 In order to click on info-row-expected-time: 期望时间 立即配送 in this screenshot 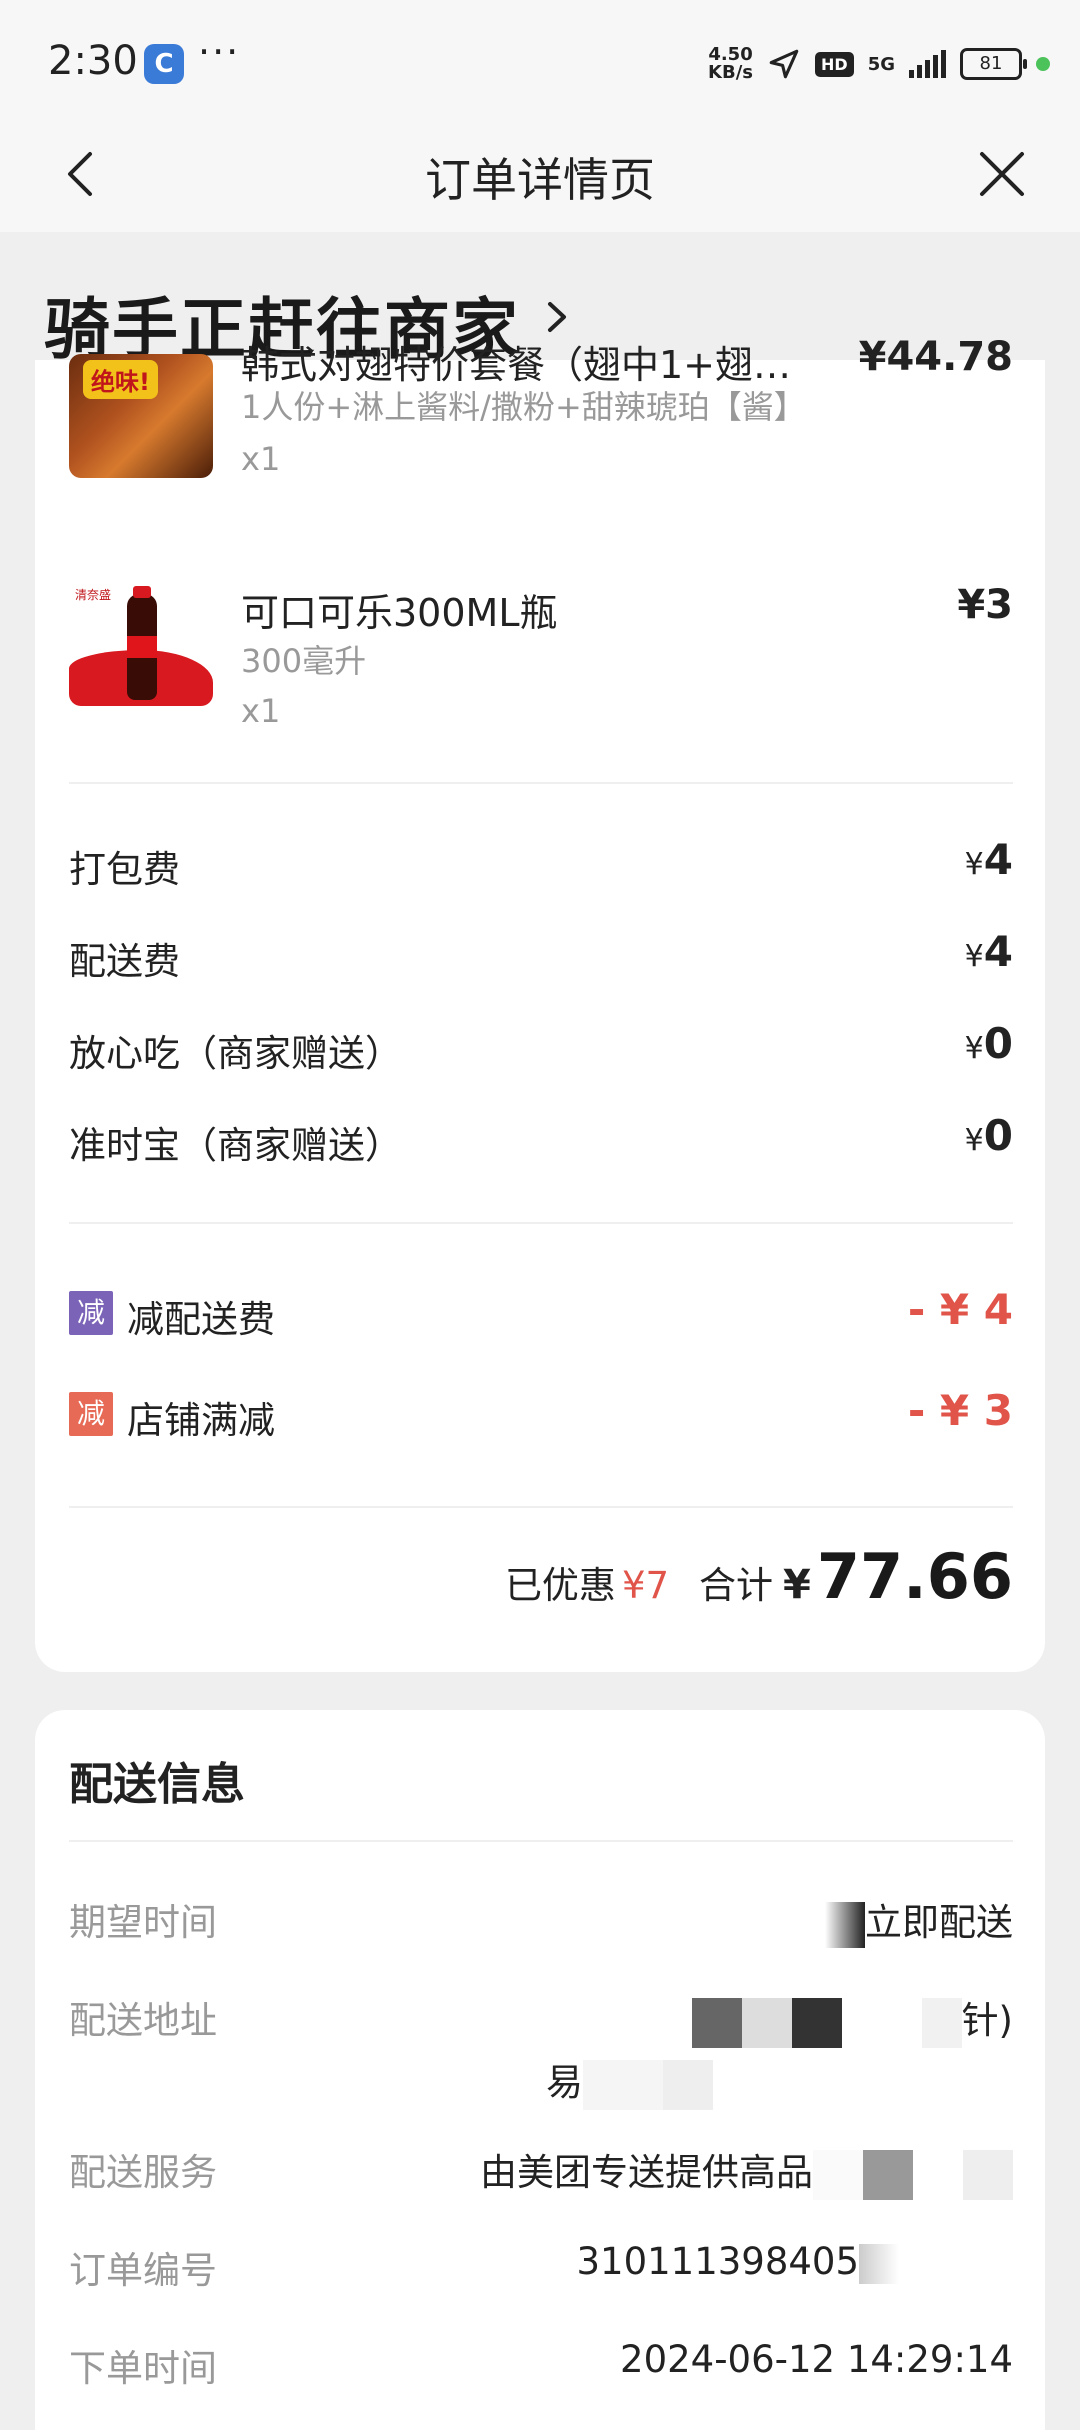, I will do `click(541, 1922)`.